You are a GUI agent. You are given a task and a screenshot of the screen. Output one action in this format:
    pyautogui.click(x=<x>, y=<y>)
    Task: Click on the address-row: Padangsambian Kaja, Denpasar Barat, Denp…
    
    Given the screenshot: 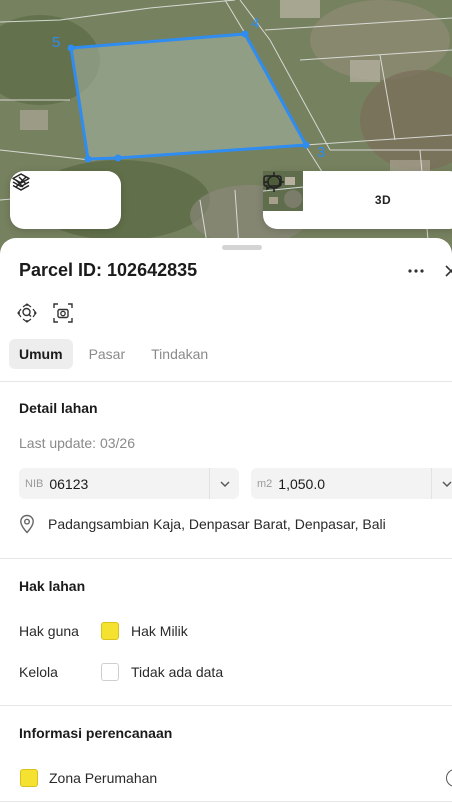 What is the action you would take?
    pyautogui.click(x=202, y=524)
    